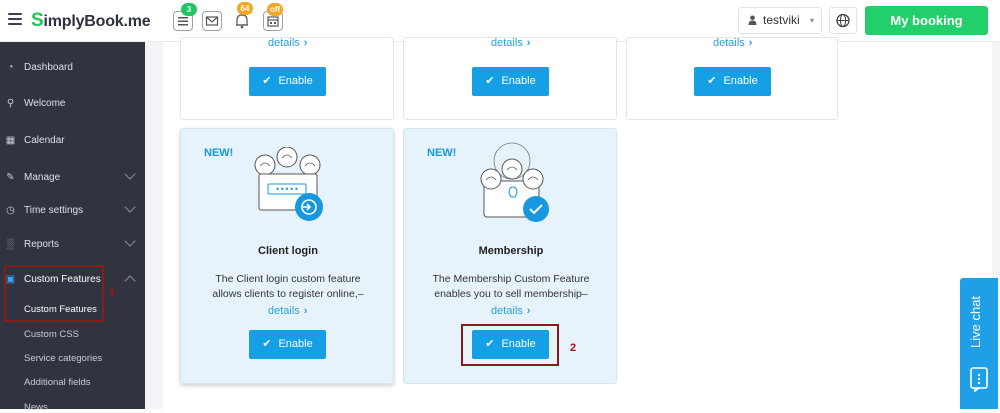 This screenshot has width=1000, height=413. Describe the element at coordinates (10, 177) in the screenshot. I see `pencil-icon: ✎` at that location.